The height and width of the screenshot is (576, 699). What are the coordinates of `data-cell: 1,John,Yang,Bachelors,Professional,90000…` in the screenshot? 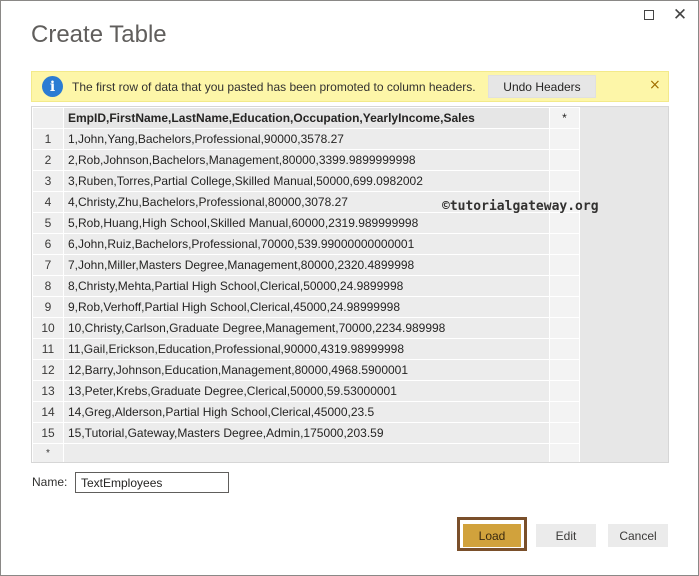 It's located at (306, 139).